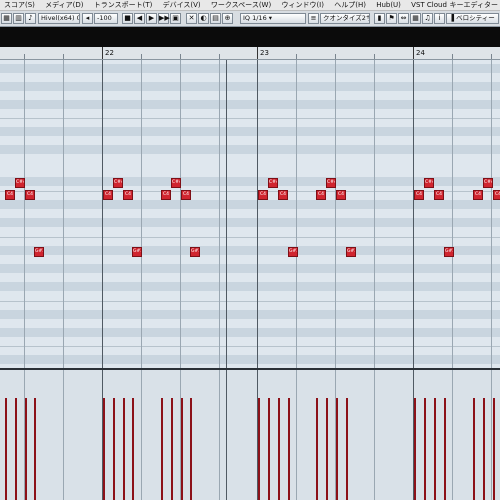 This screenshot has width=500, height=500. What do you see at coordinates (403, 18) in the screenshot?
I see `scroll-icon: ⇔` at bounding box center [403, 18].